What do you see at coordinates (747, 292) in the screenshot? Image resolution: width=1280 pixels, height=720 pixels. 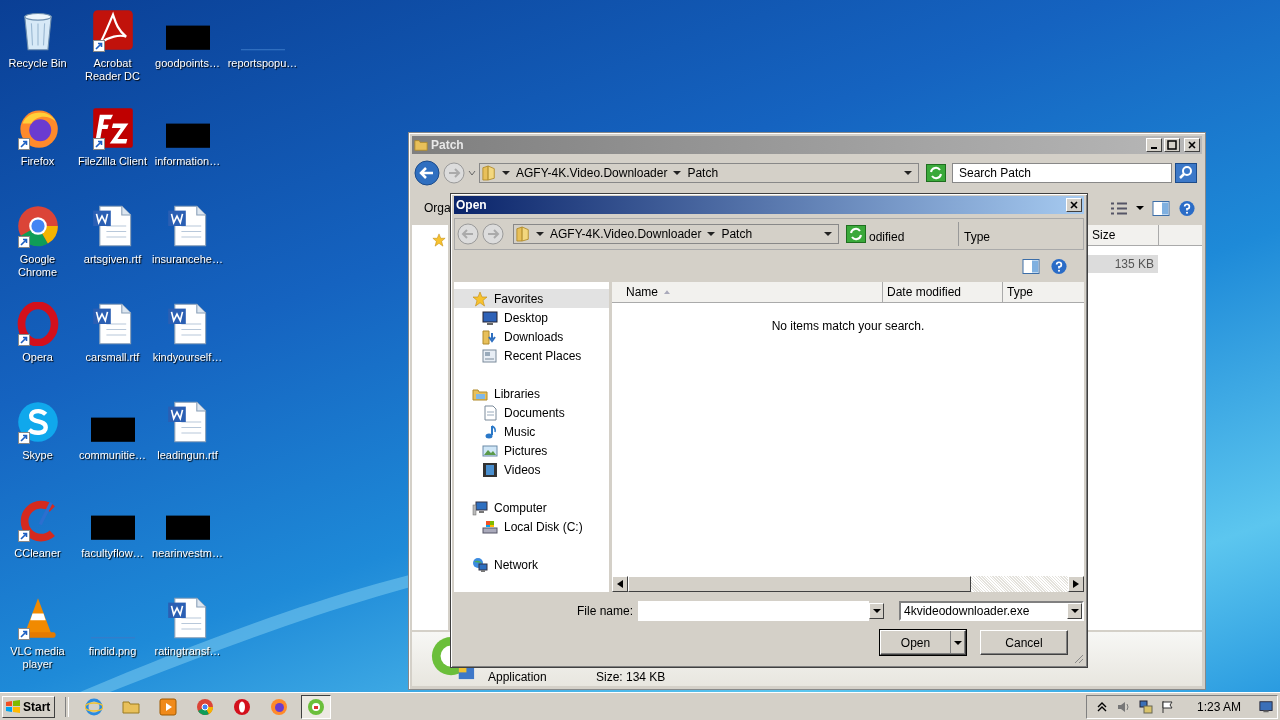 I see `column-header: Name` at bounding box center [747, 292].